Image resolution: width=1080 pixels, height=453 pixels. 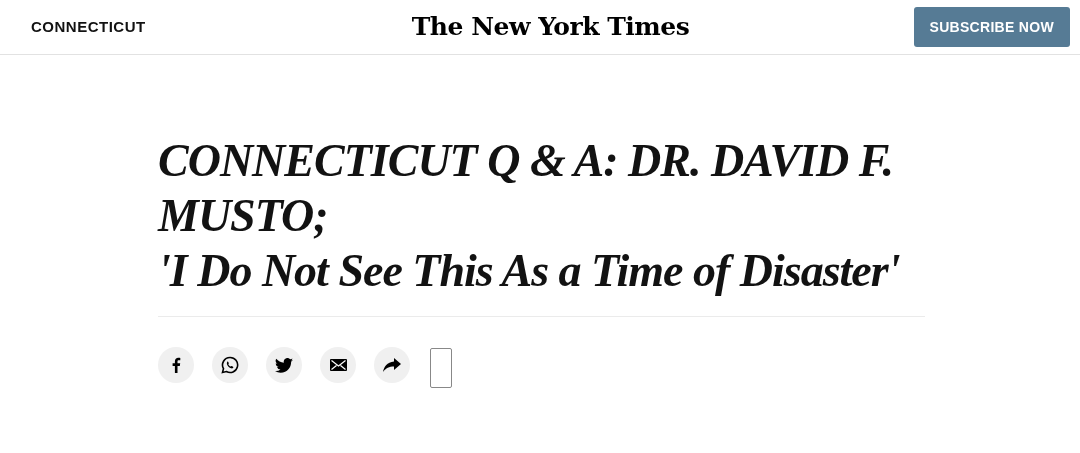 I want to click on email-share-button, so click(x=338, y=365).